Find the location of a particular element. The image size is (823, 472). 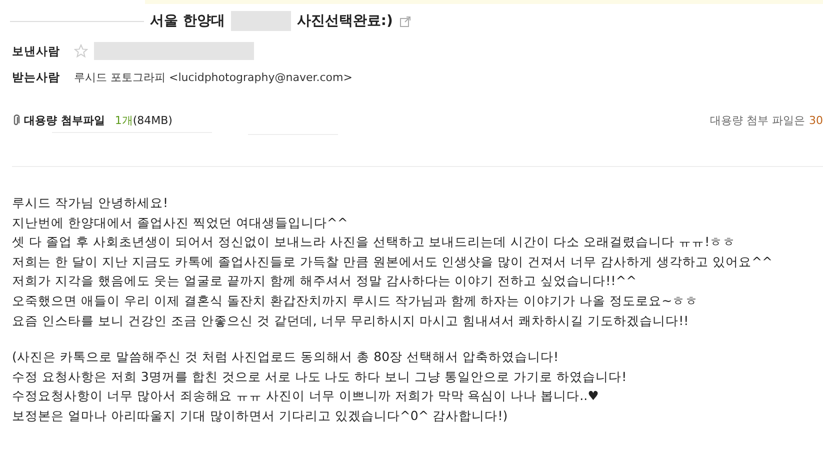

body-text-line: 수정 요청사항은 저희 3명꺼를 합친 것으로 서로 나도 나도 하다 보니 그냥 통일안으로 가기로 하였습니다! is located at coordinates (320, 377).